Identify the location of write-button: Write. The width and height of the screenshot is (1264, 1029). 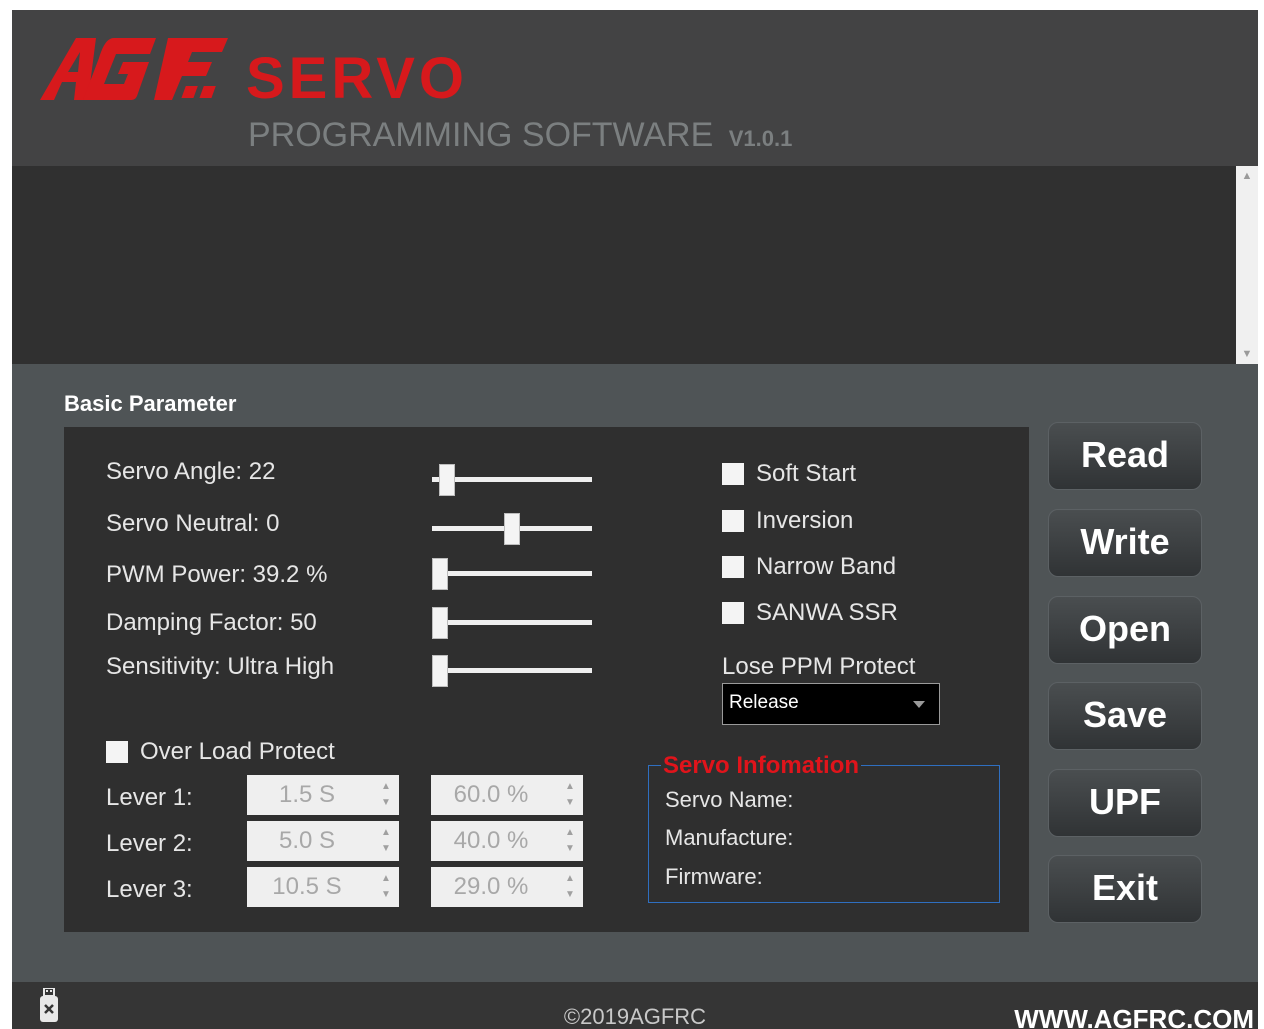
(1125, 543).